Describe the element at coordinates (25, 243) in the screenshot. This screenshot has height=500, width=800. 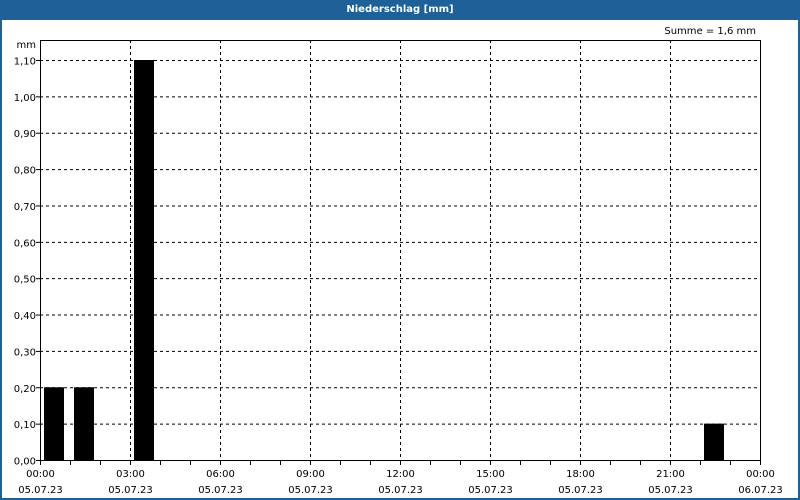
I see `y-tick-label: 0,60` at that location.